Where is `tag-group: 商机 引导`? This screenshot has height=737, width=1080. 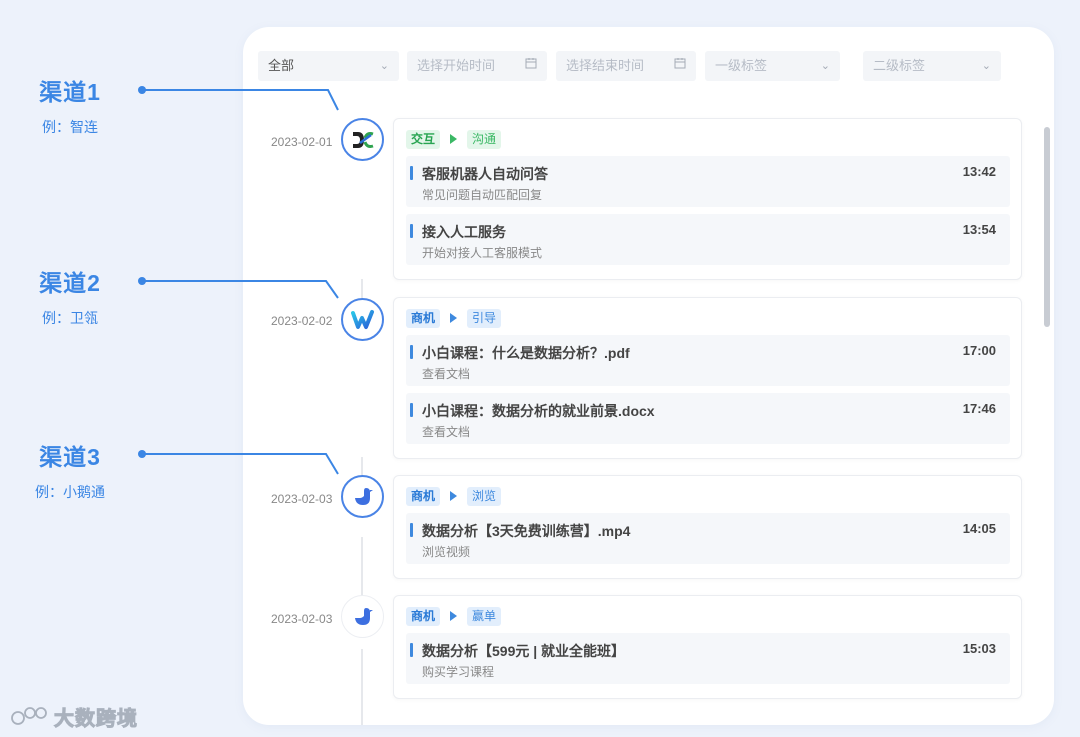
tag-group: 商机 引导 is located at coordinates (454, 318).